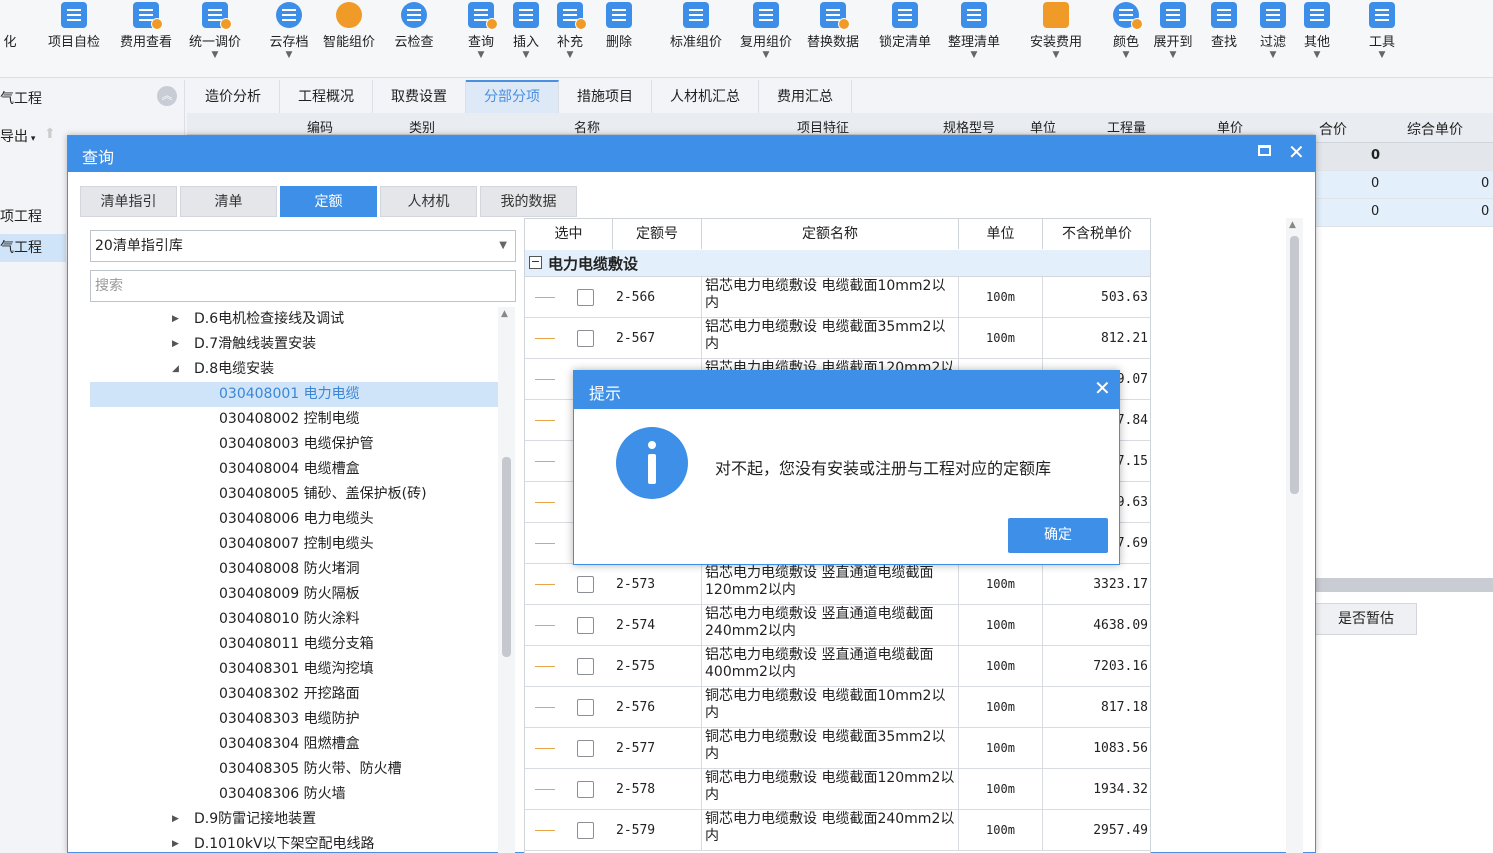  What do you see at coordinates (167, 96) in the screenshot?
I see `collapse-icon: ︽` at bounding box center [167, 96].